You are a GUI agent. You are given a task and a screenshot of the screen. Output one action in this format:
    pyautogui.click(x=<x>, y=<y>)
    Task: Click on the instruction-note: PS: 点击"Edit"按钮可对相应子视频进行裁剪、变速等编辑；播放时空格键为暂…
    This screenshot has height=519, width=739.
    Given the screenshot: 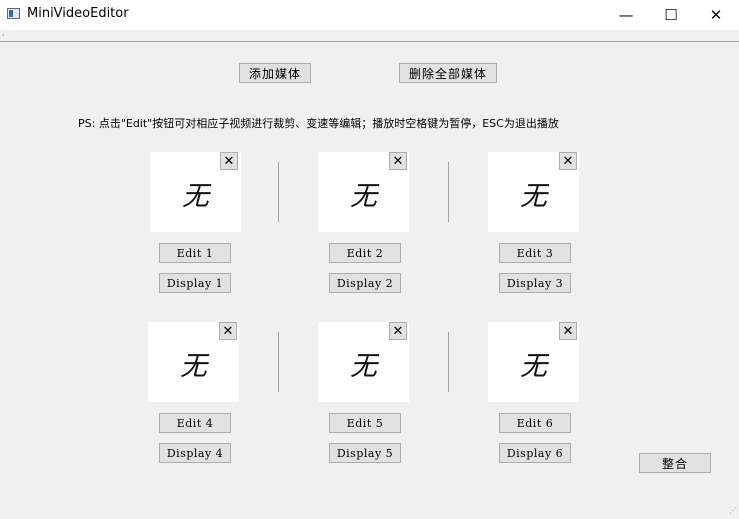 What is the action you would take?
    pyautogui.click(x=318, y=123)
    